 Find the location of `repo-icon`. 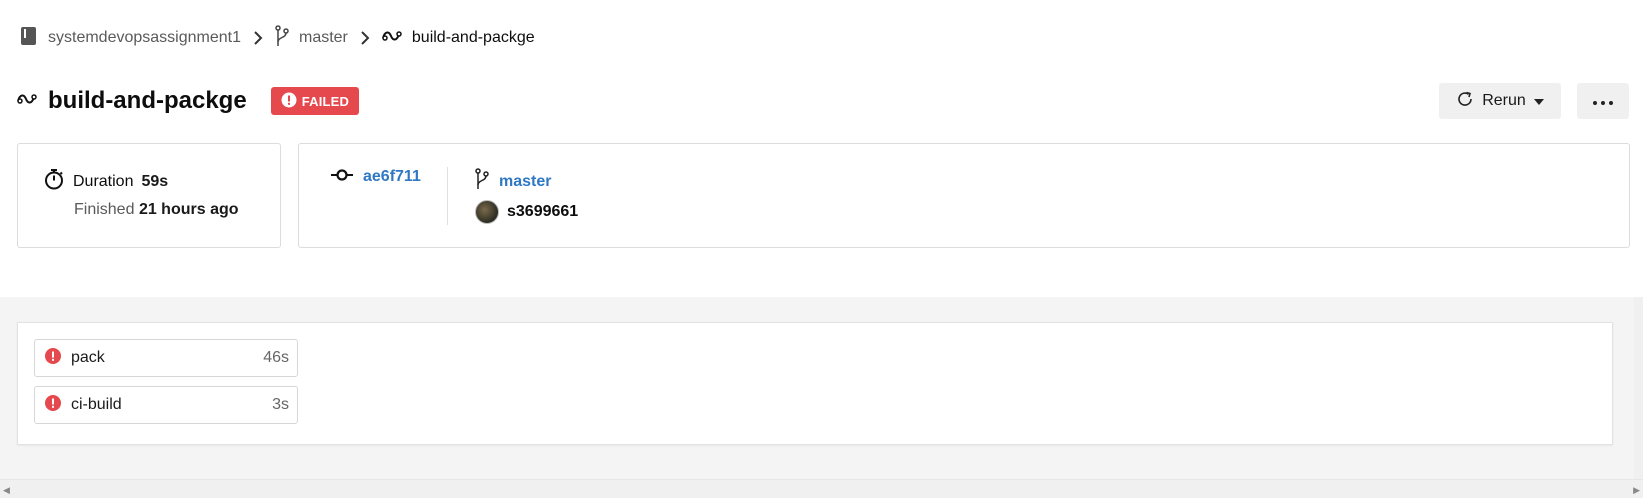

repo-icon is located at coordinates (29, 38).